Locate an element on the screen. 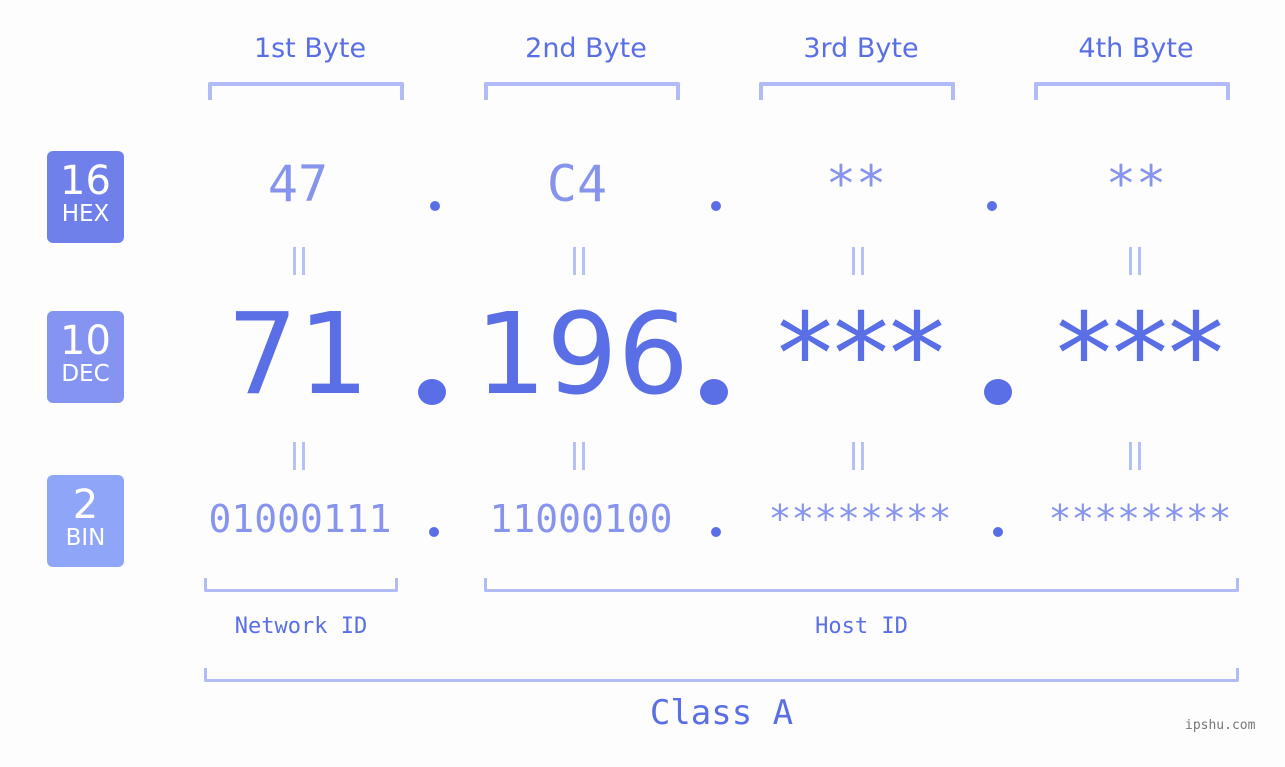  hex-badge: 16 HEX is located at coordinates (85, 197).